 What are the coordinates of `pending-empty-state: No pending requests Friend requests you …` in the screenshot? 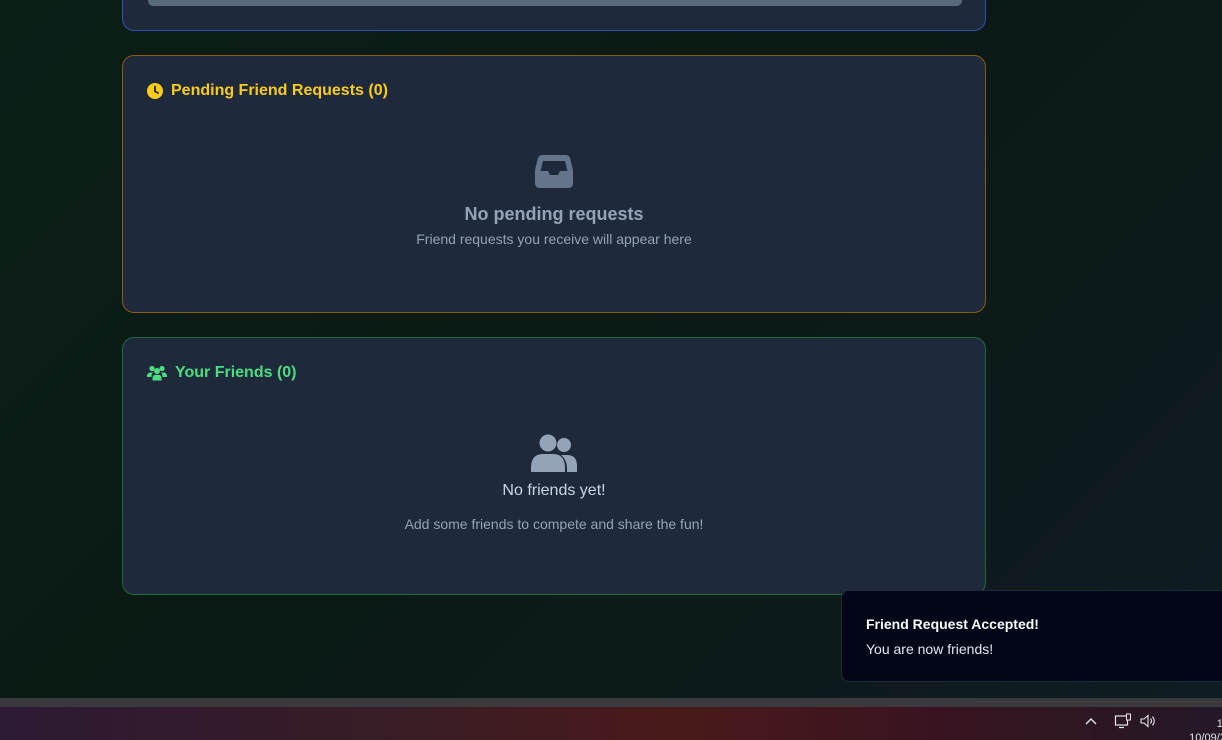 It's located at (554, 200).